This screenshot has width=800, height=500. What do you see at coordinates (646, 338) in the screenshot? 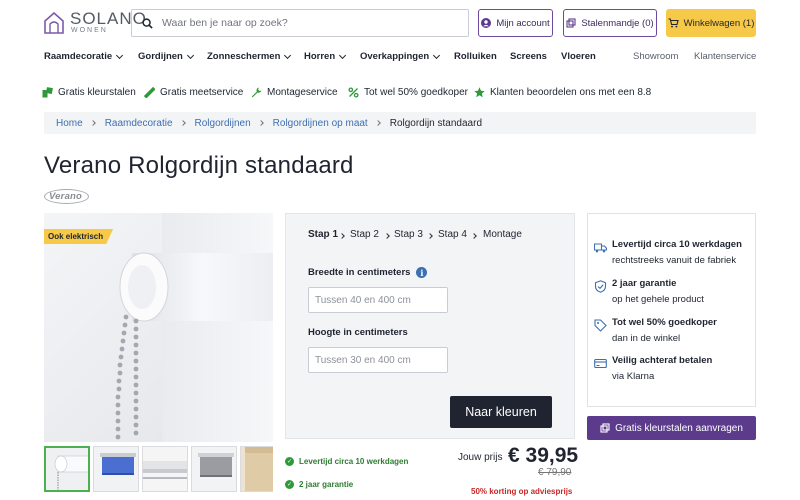
I see `benefit-text: dan in de winkel` at bounding box center [646, 338].